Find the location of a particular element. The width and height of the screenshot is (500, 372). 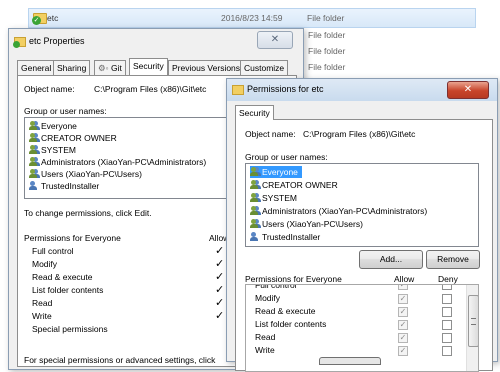

change-permissions-text: To change permissions, click Edit. is located at coordinates (88, 213).